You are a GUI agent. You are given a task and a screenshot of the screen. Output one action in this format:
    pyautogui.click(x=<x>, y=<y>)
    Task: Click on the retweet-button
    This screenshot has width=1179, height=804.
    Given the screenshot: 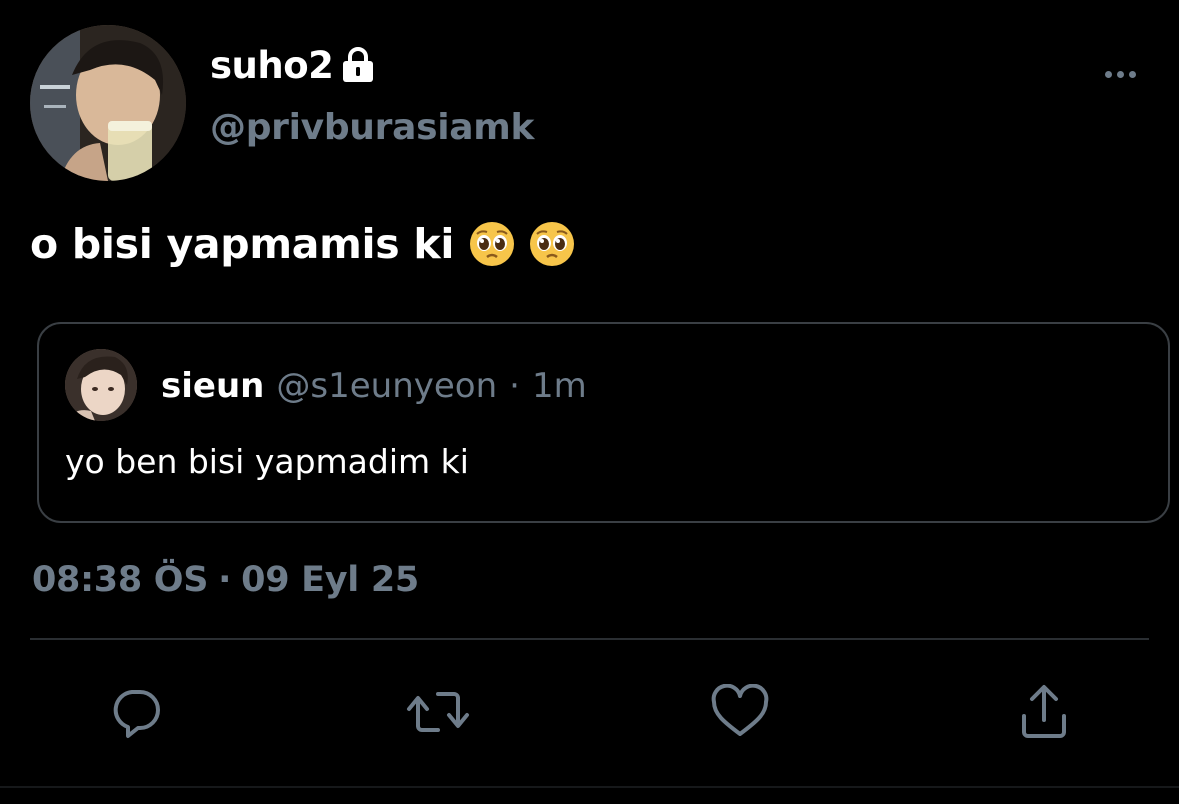 What is the action you would take?
    pyautogui.click(x=438, y=712)
    